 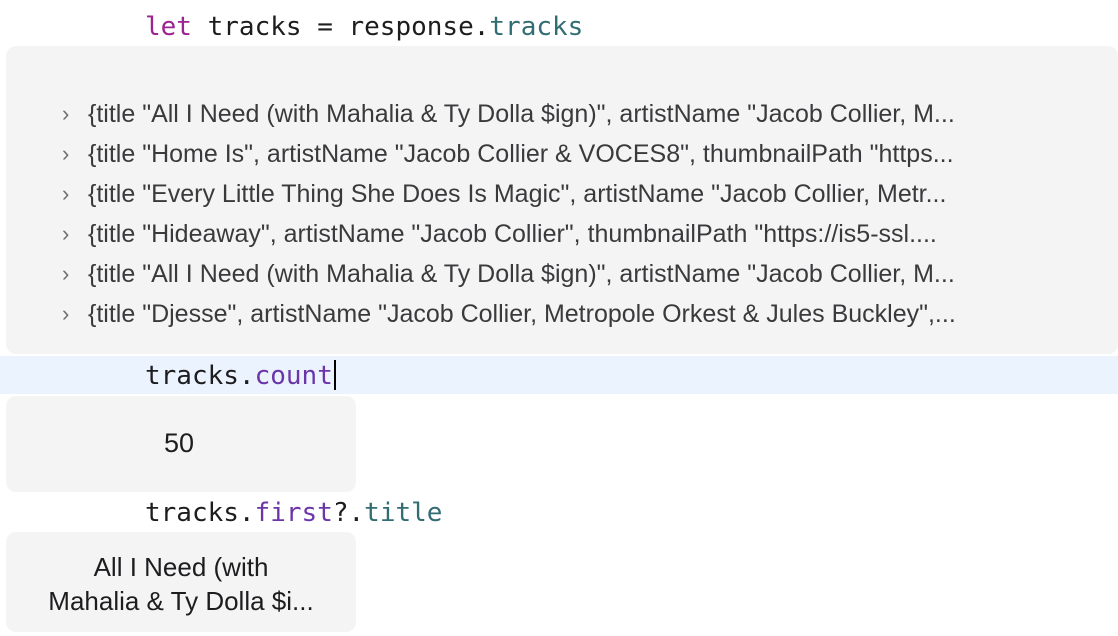 I want to click on code-line-count: tracks.count, so click(x=240, y=375).